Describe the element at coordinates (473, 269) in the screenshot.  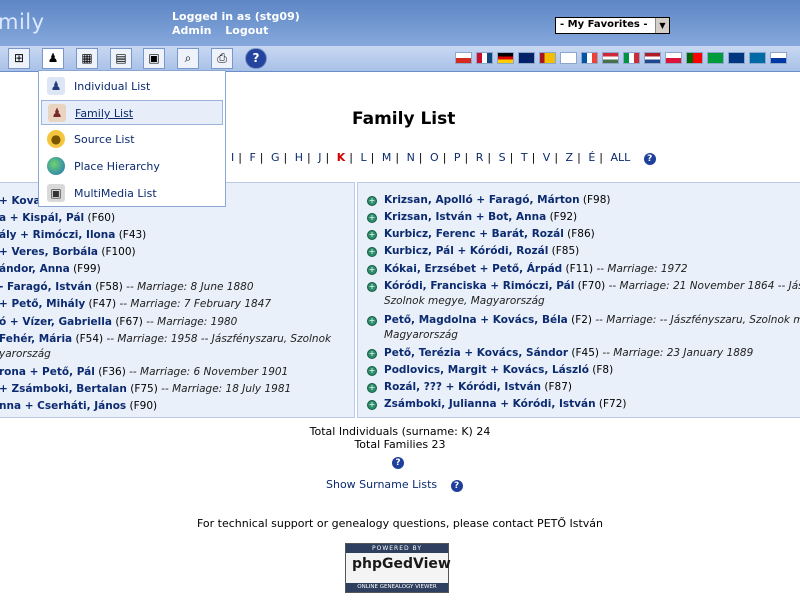
I see `family-link: Kókai, Erzsébet + Pető, Árpád` at that location.